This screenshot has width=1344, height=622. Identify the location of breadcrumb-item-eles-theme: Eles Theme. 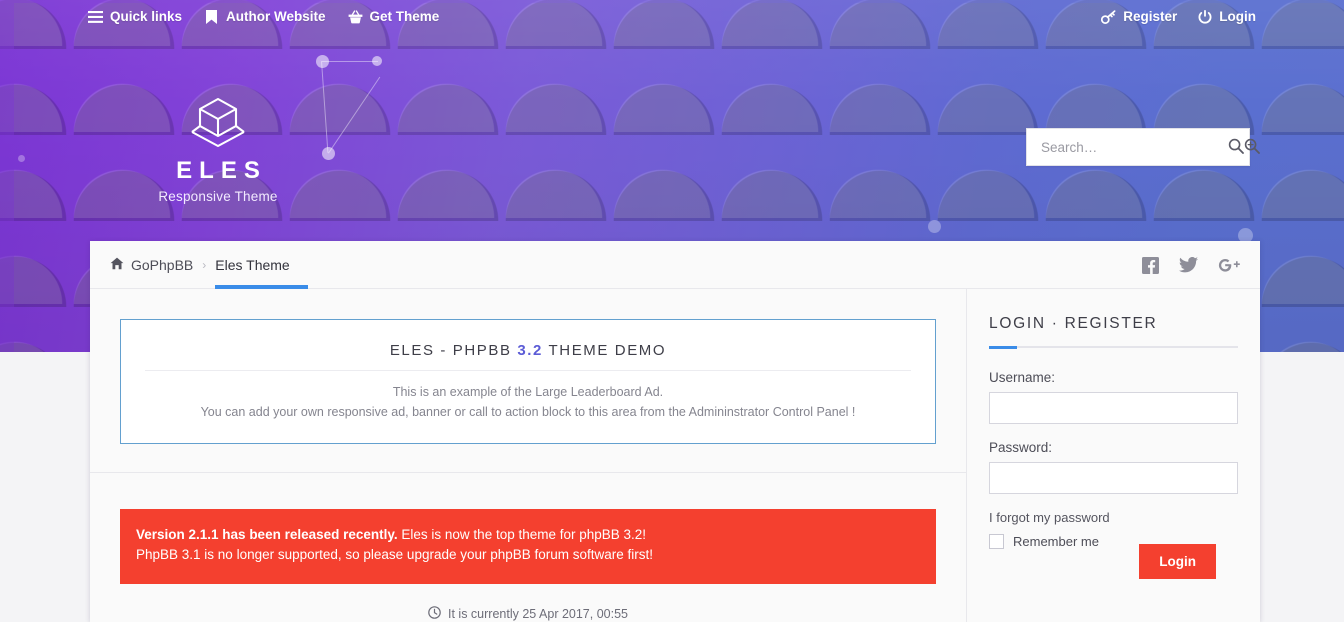
(262, 265).